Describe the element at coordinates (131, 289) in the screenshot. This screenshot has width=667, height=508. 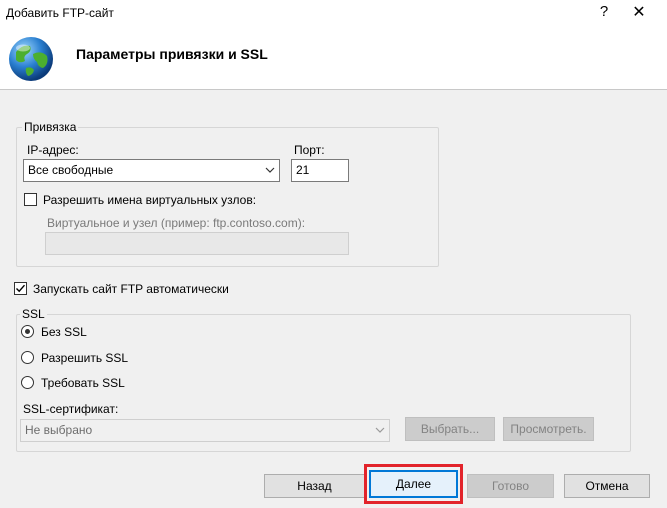
I see `autostart-label: Запускать сайт FTP автоматически` at that location.